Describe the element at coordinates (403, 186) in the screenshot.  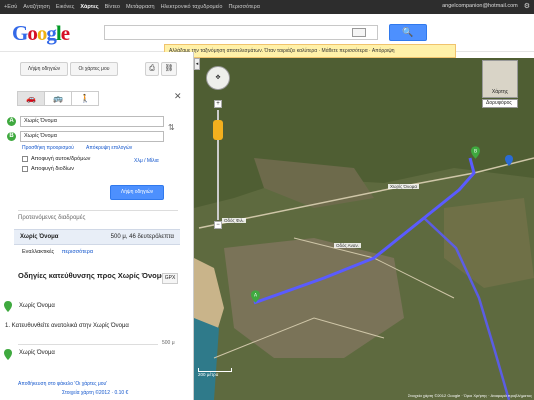
I see `street-label: Χωρίς Όνομα` at that location.